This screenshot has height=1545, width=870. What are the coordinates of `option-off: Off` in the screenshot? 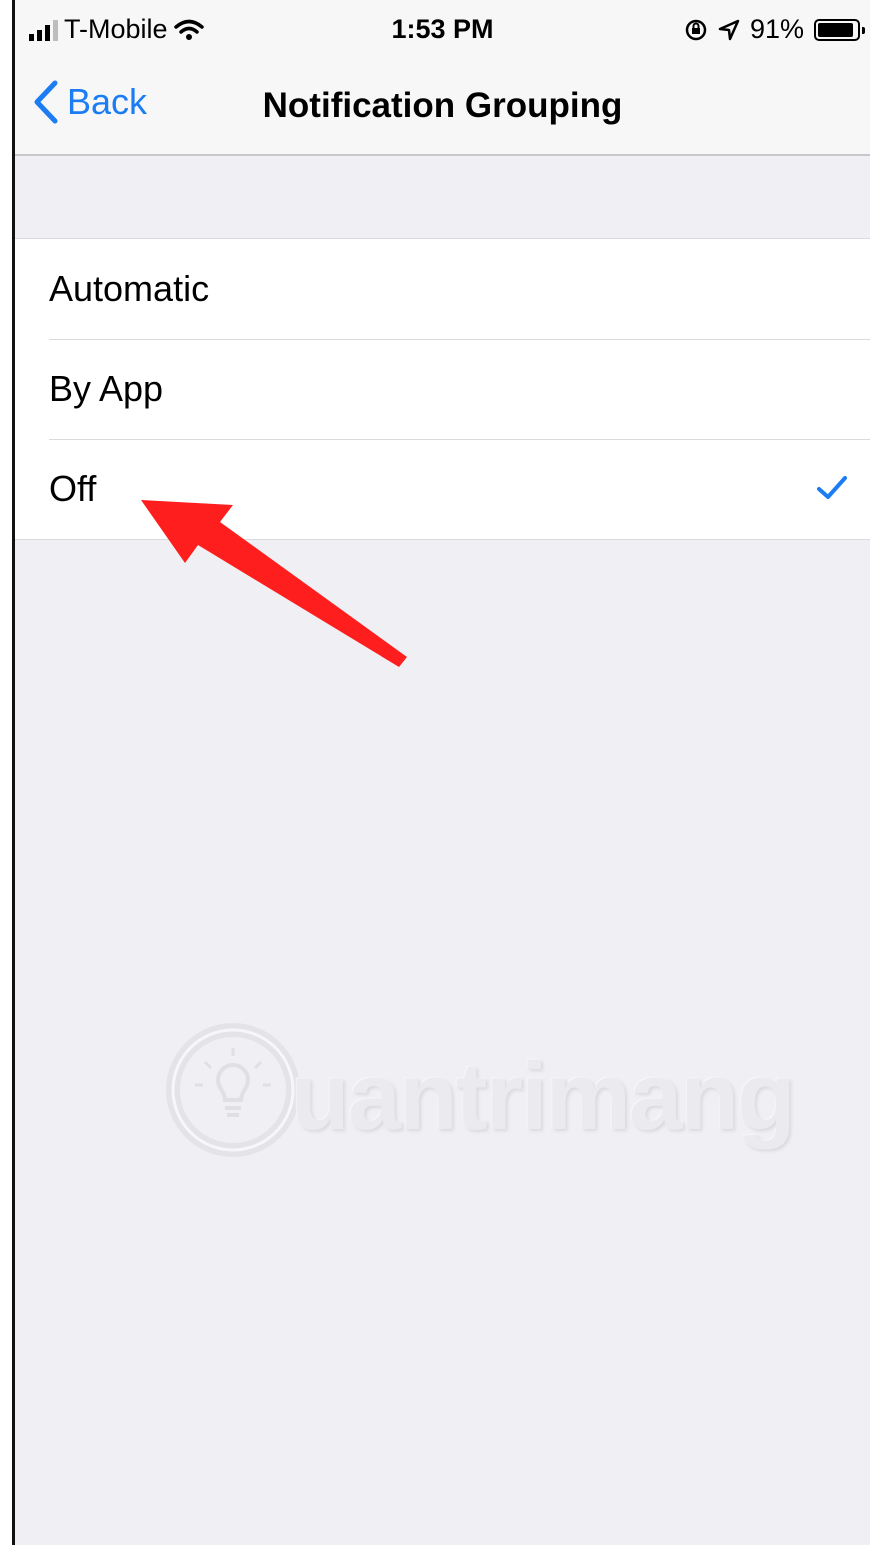 It's located at (442, 489).